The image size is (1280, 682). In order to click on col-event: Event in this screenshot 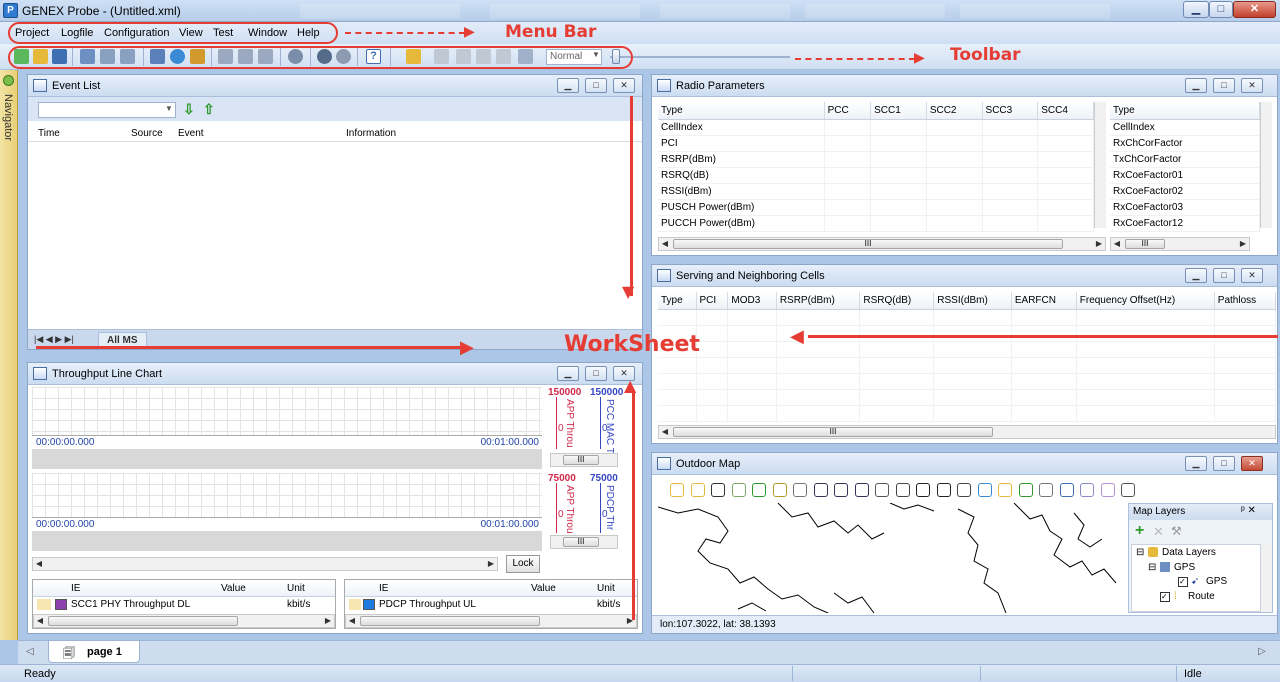, I will do `click(191, 133)`.